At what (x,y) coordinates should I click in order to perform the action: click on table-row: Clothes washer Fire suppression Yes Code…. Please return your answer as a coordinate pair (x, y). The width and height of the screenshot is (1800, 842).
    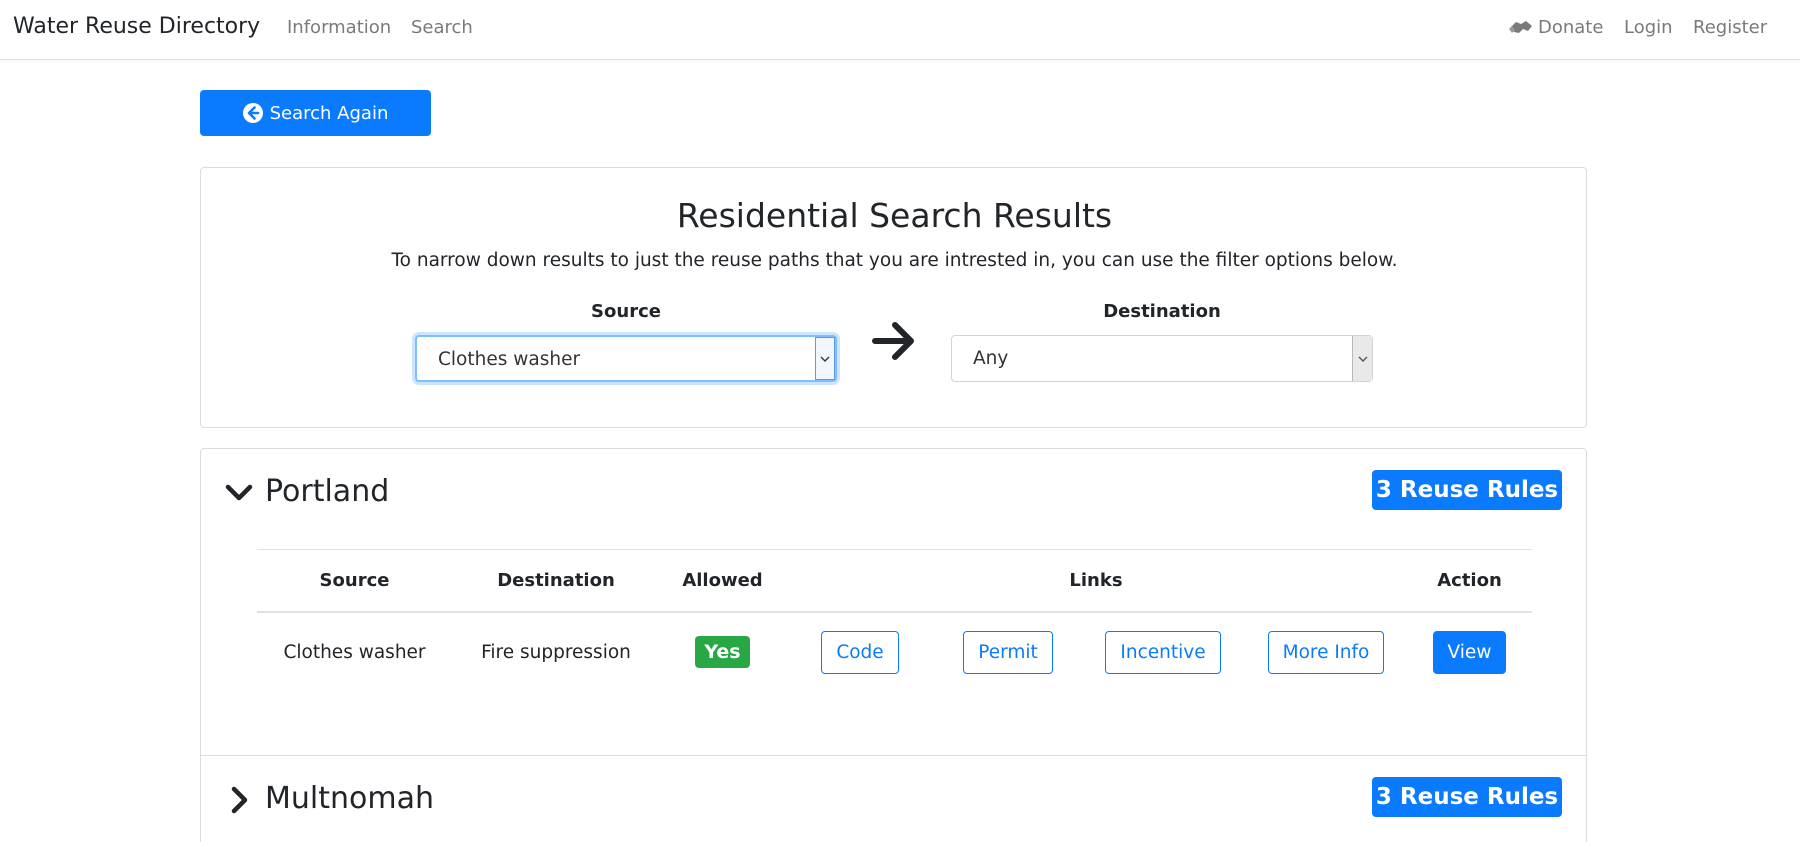
    Looking at the image, I should click on (894, 652).